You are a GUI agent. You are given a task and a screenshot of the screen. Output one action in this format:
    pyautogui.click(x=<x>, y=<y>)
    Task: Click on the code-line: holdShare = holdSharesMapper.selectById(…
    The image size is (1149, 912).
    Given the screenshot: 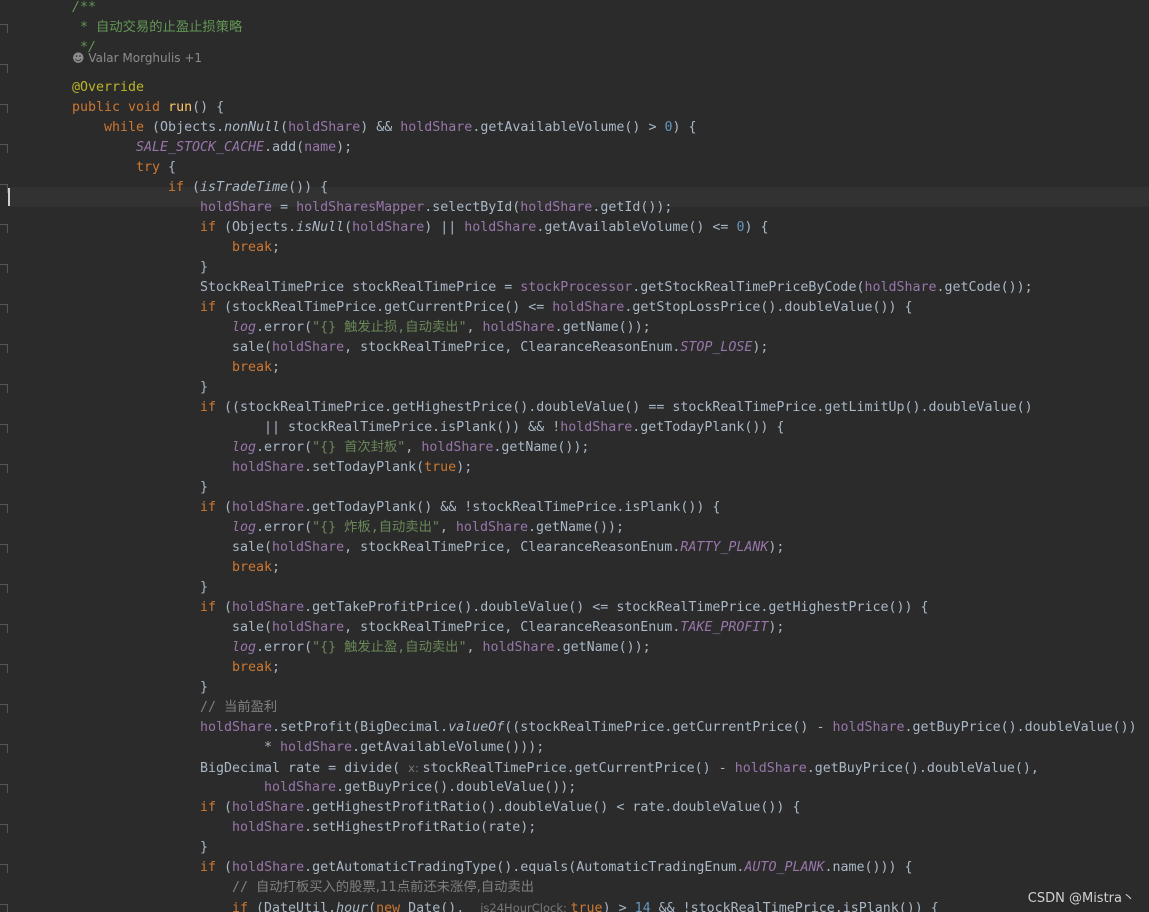 What is the action you would take?
    pyautogui.click(x=436, y=208)
    